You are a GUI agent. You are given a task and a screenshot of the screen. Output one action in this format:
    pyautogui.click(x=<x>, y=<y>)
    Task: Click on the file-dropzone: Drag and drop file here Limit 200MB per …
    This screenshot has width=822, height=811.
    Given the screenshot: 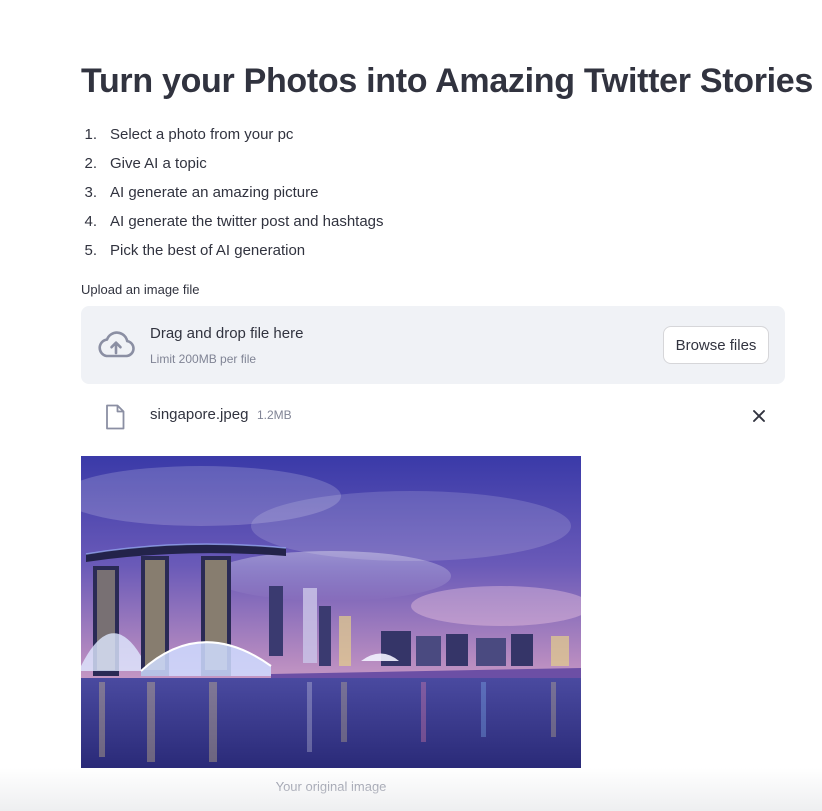 What is the action you would take?
    pyautogui.click(x=433, y=345)
    